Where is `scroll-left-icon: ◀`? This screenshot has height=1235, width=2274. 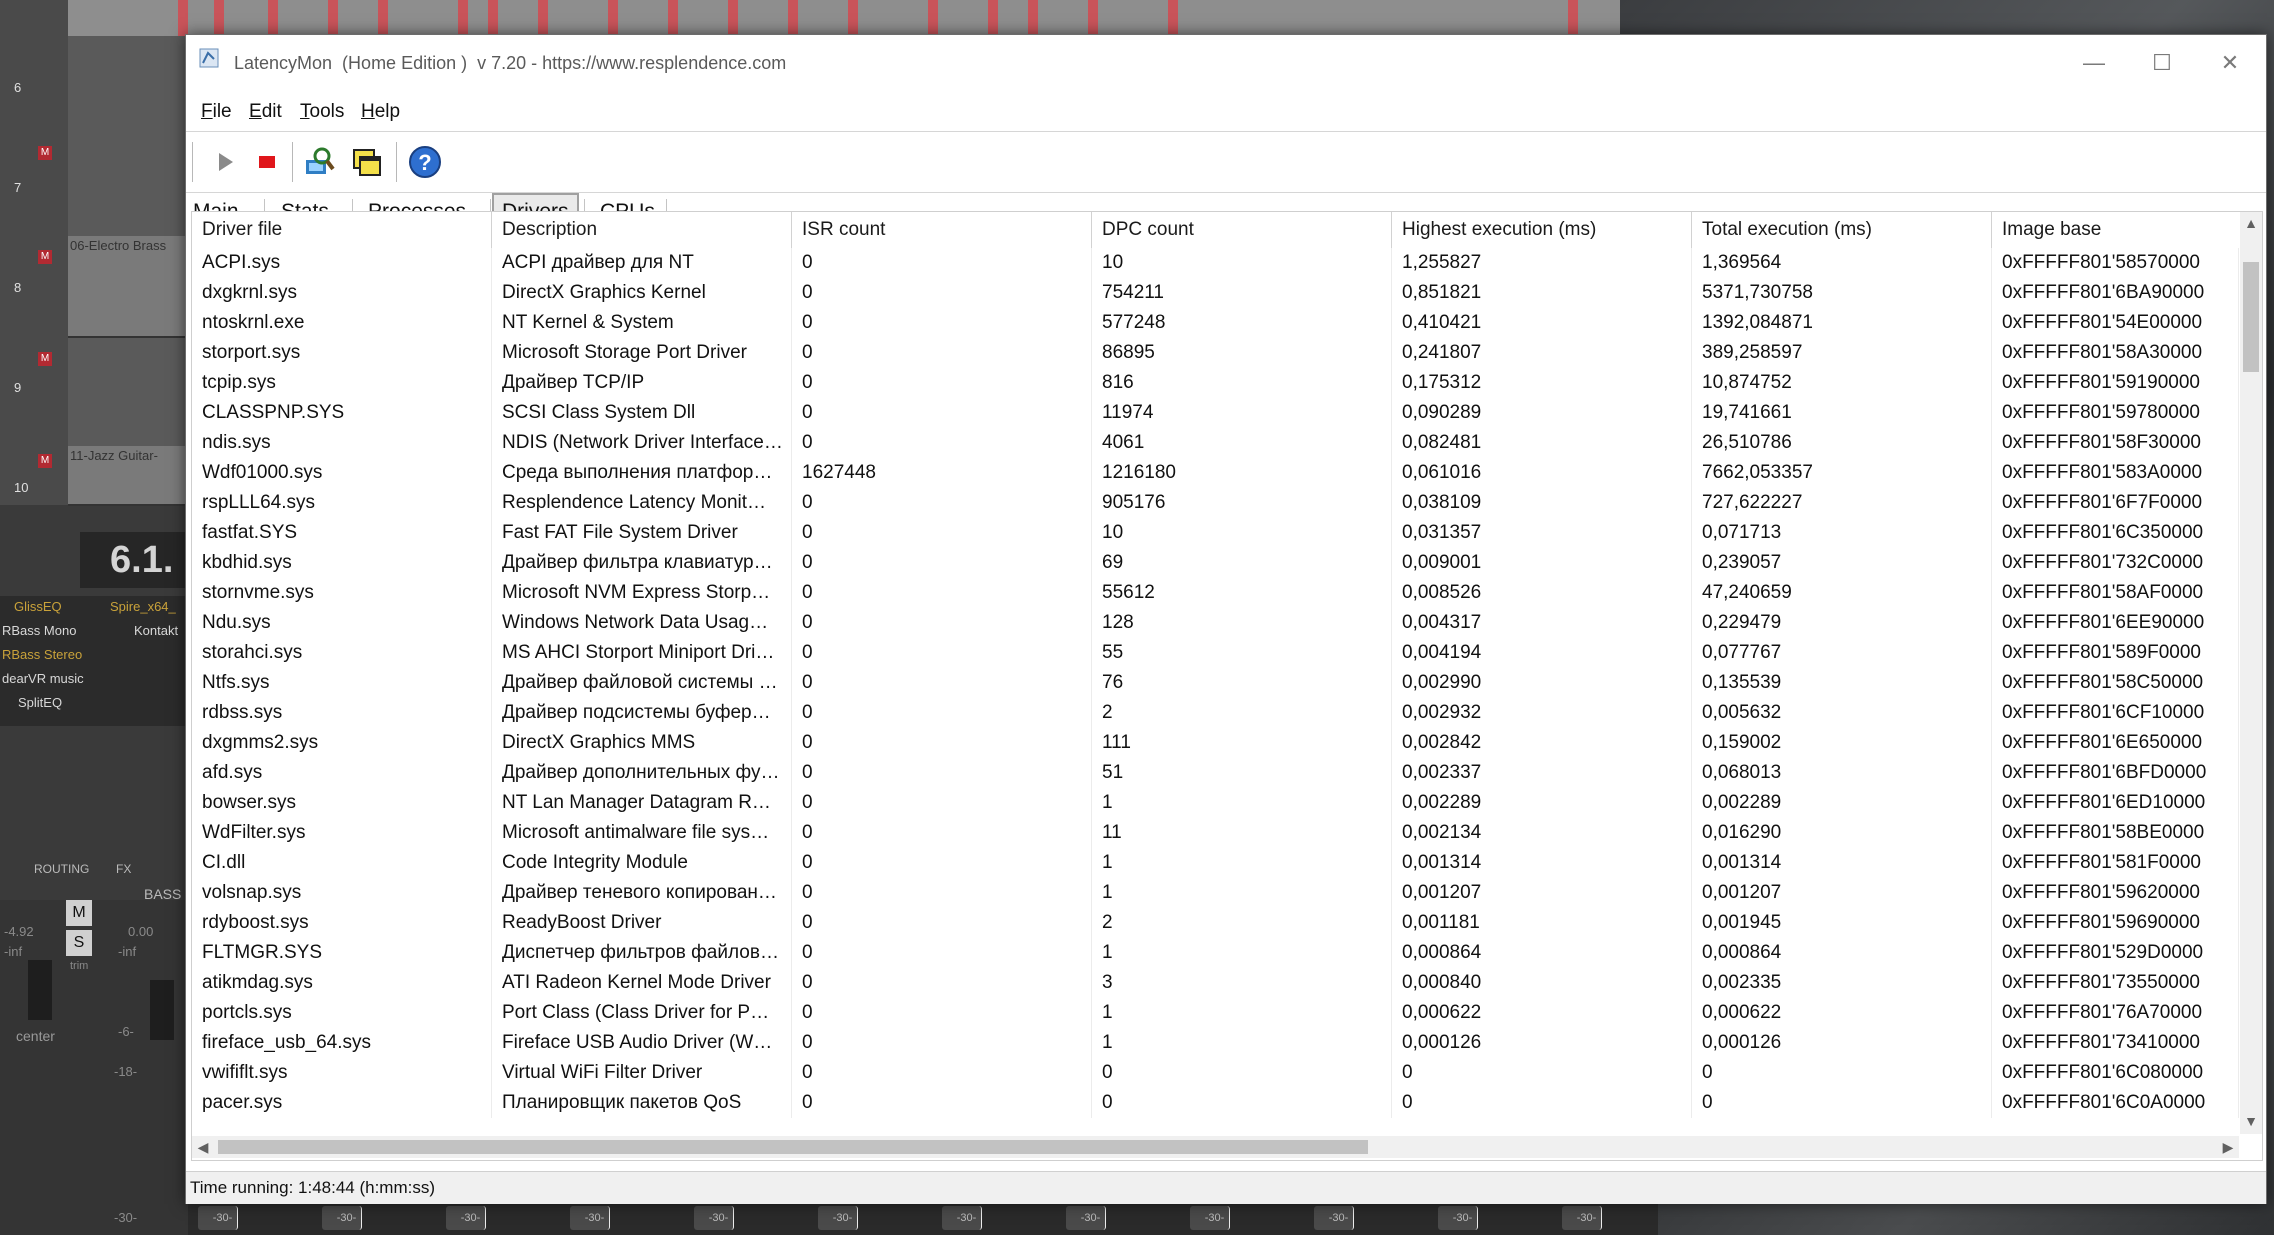 scroll-left-icon: ◀ is located at coordinates (203, 1147).